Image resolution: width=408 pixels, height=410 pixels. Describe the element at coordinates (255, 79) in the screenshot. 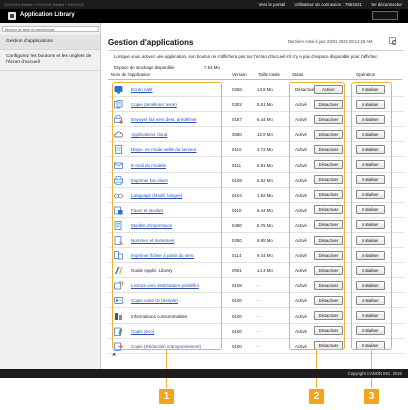

I see `table-header-divider` at that location.